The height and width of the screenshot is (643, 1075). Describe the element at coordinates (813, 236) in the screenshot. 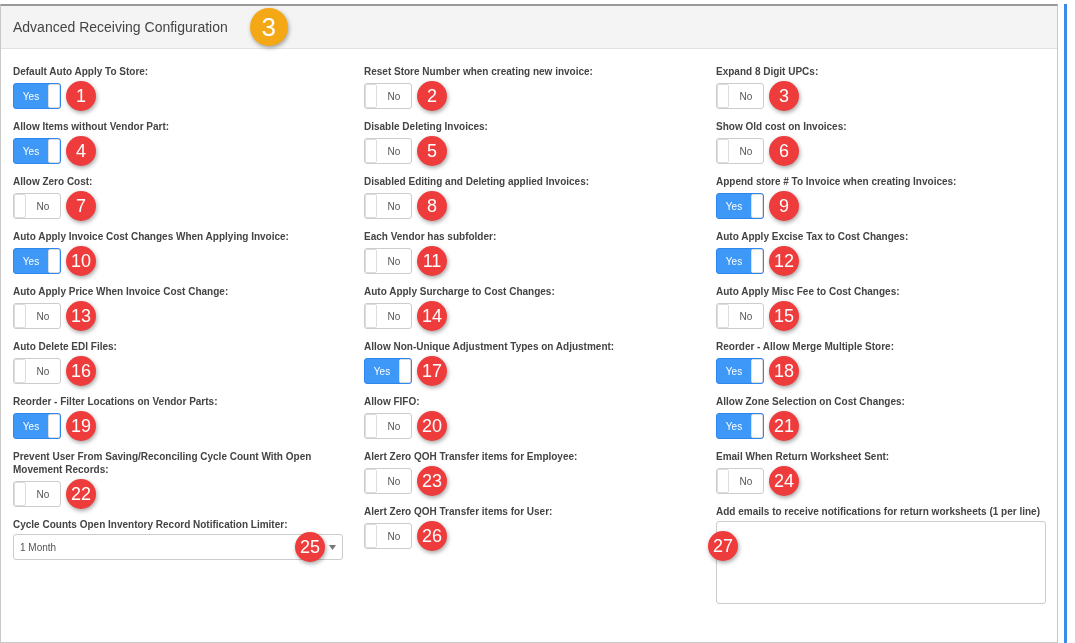

I see `setting-label: Auto Apply Excise Tax to Cost Changes:` at that location.